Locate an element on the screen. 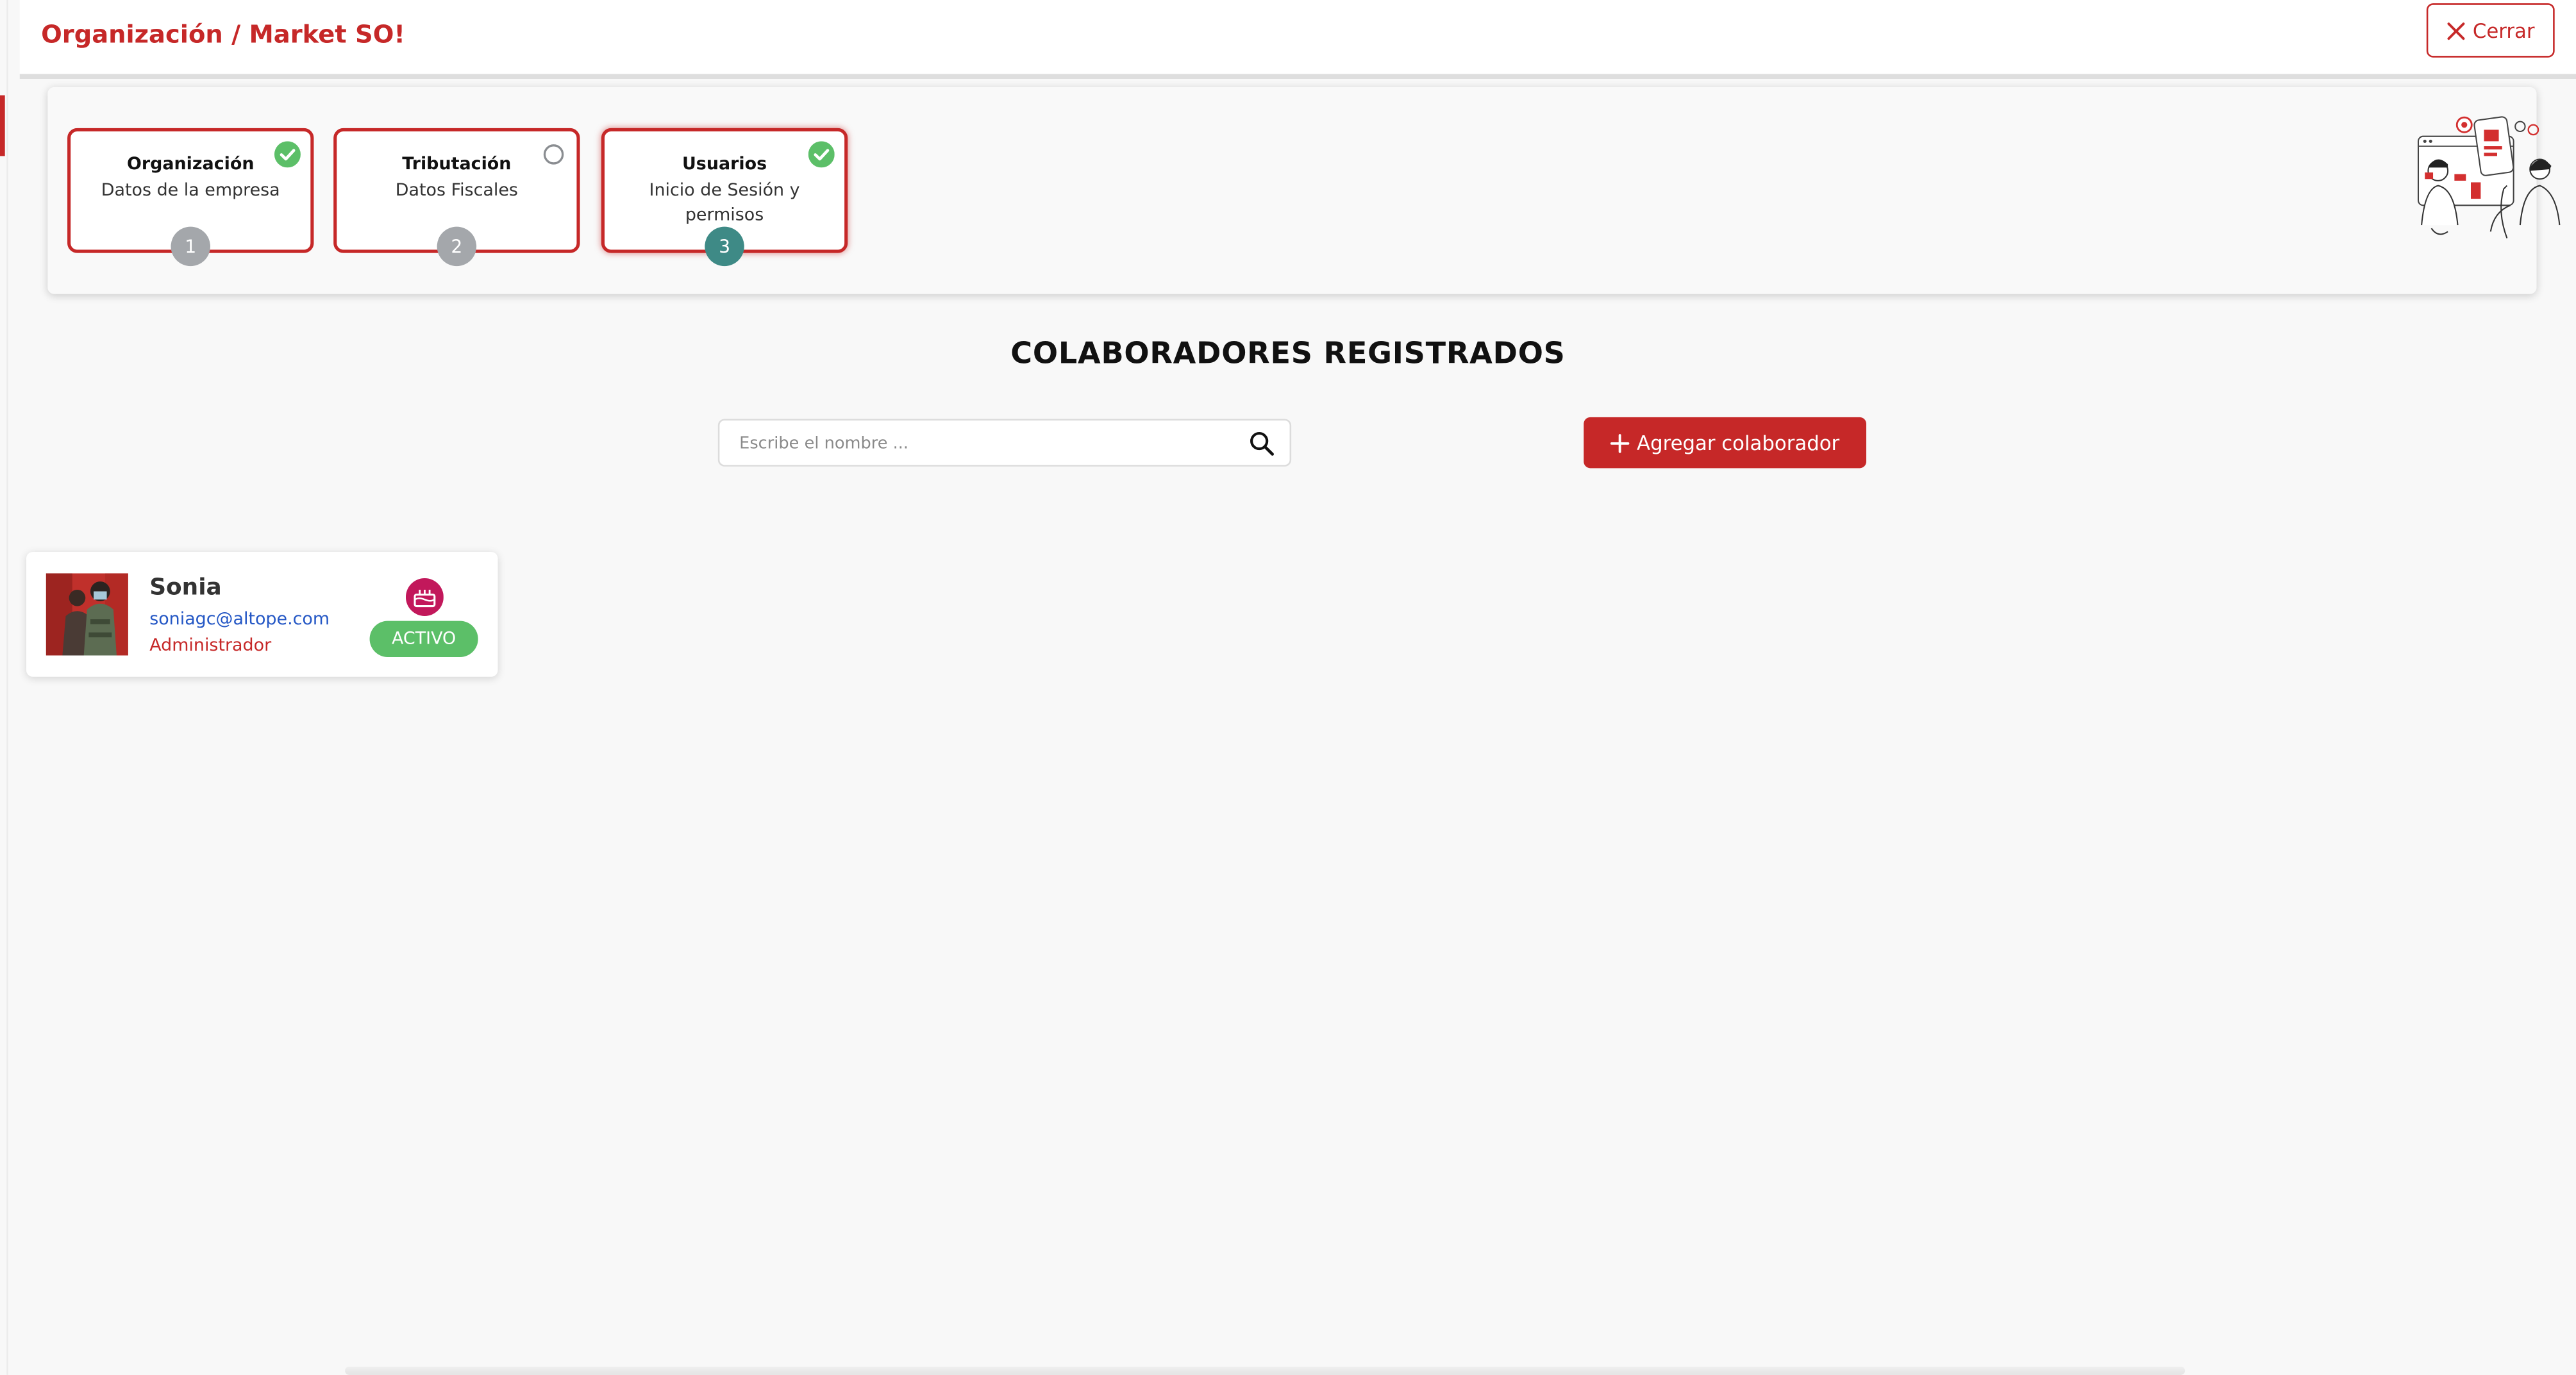  step-number: 1 is located at coordinates (190, 247).